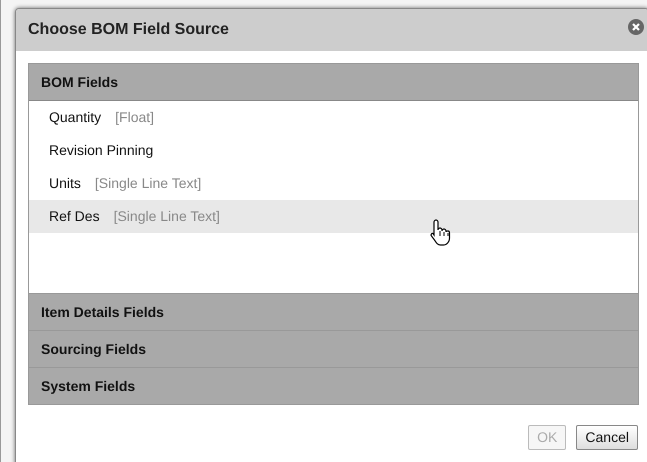  I want to click on close-icon, so click(636, 27).